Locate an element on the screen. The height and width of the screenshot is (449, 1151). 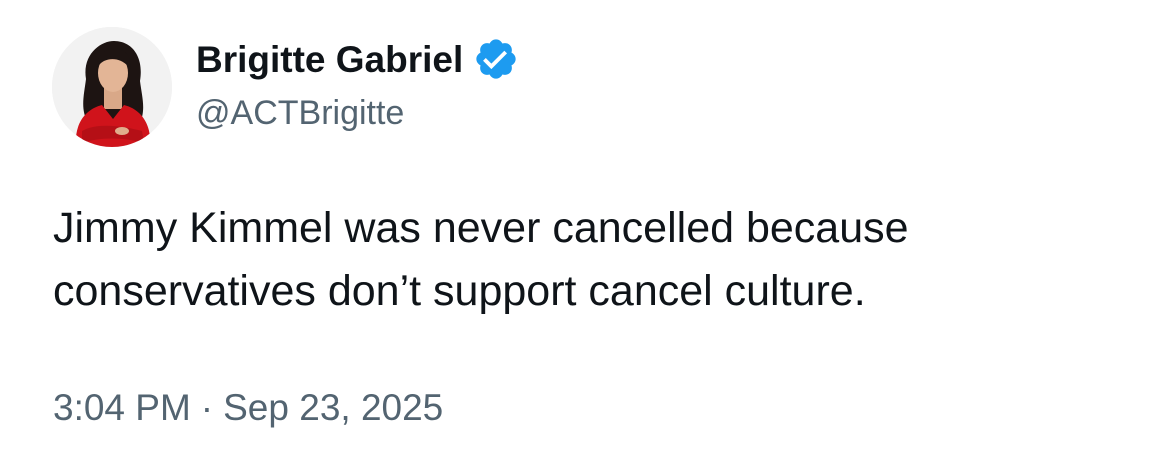
tweet-timestamp: 3:04 PM · Sep 23, 2025 is located at coordinates (248, 407).